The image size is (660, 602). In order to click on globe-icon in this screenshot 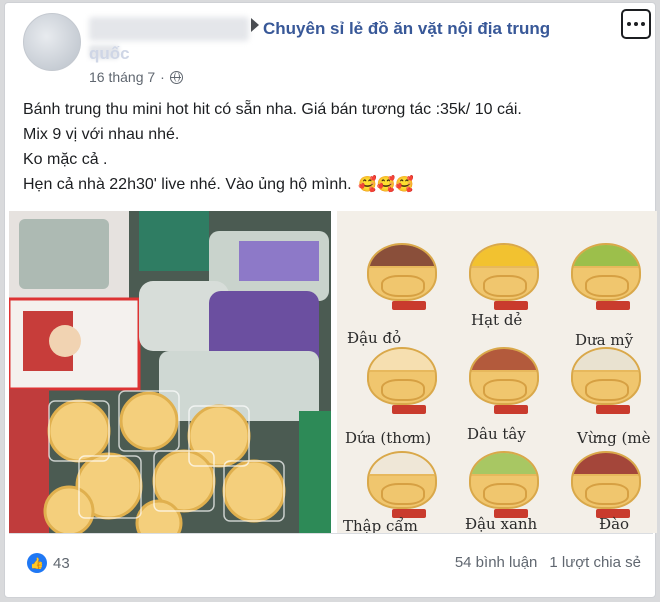, I will do `click(176, 77)`.